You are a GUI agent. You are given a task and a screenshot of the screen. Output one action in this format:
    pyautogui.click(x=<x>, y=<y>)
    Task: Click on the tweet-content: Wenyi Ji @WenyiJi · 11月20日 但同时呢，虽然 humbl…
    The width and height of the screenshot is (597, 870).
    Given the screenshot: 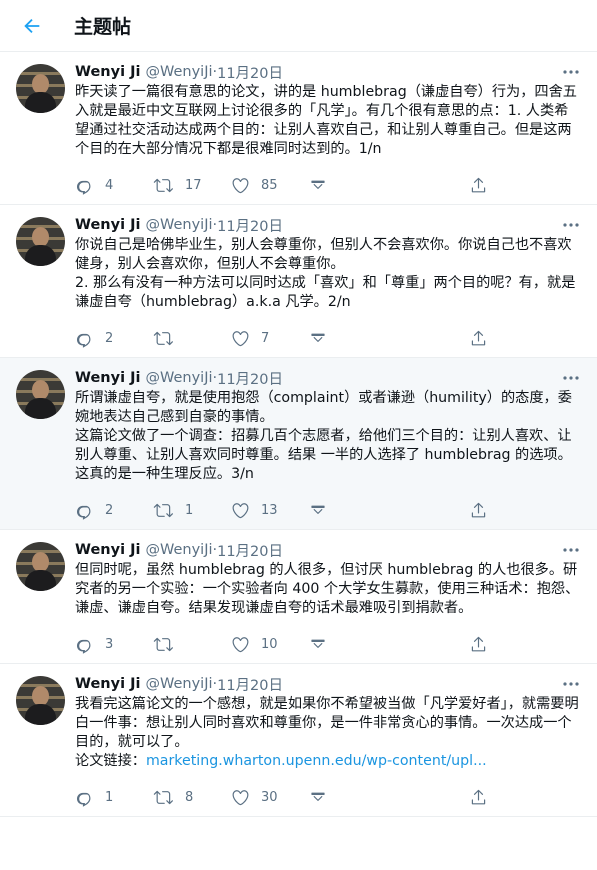 What is the action you would take?
    pyautogui.click(x=328, y=601)
    